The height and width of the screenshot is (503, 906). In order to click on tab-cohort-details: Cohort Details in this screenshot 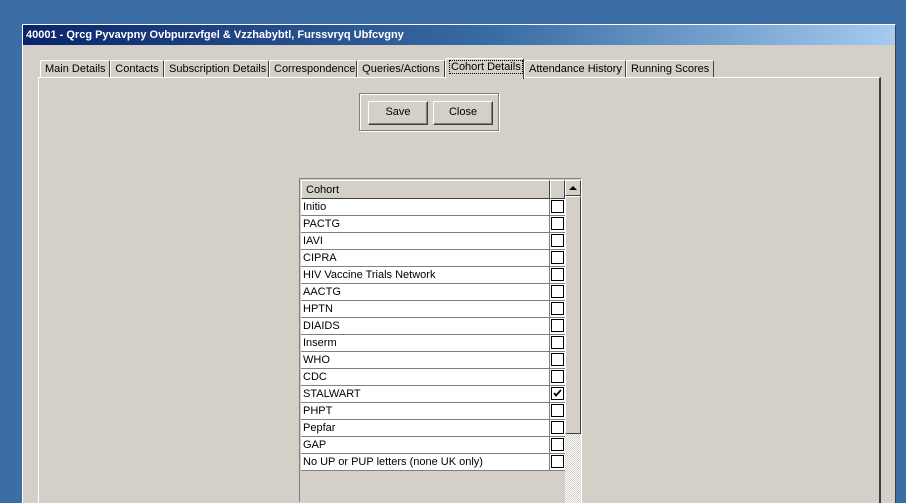, I will do `click(484, 68)`.